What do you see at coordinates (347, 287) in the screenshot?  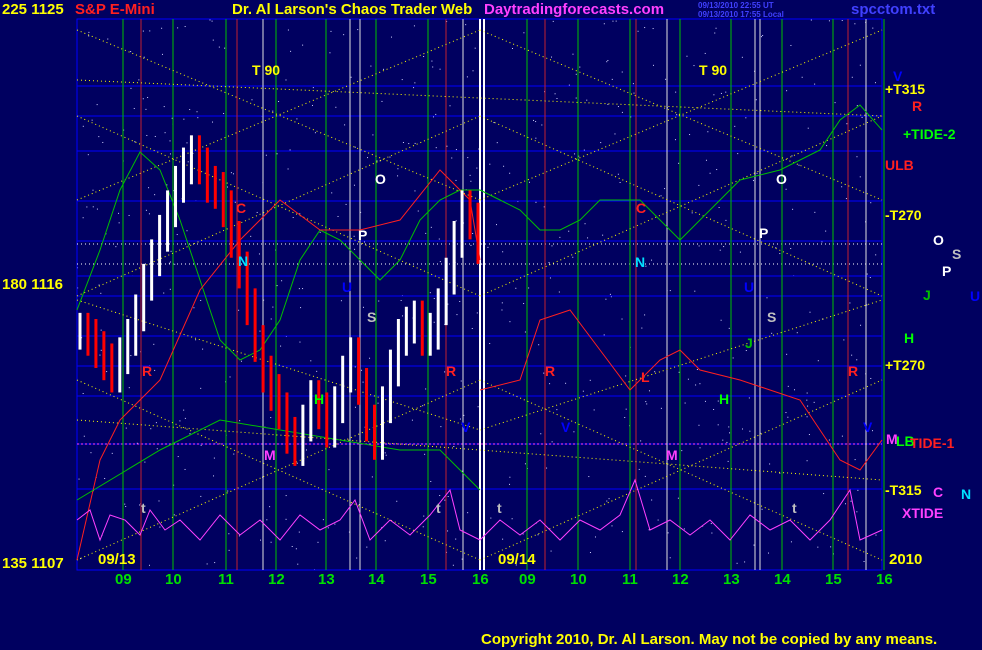 I see `marker-u-day1: U` at bounding box center [347, 287].